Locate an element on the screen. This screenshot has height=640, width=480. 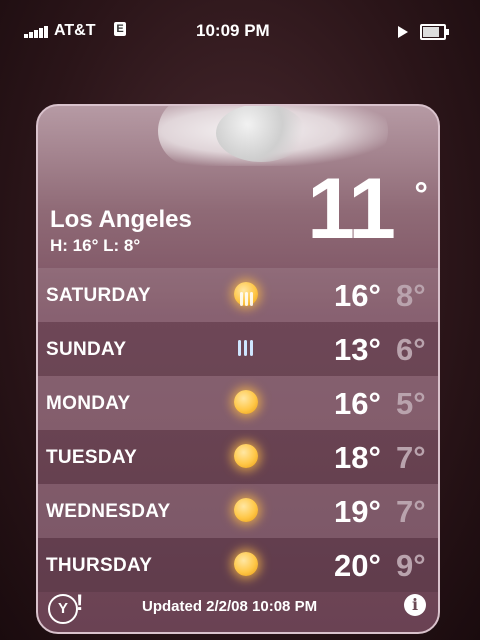
city-name: Los Angeles is located at coordinates (121, 219).